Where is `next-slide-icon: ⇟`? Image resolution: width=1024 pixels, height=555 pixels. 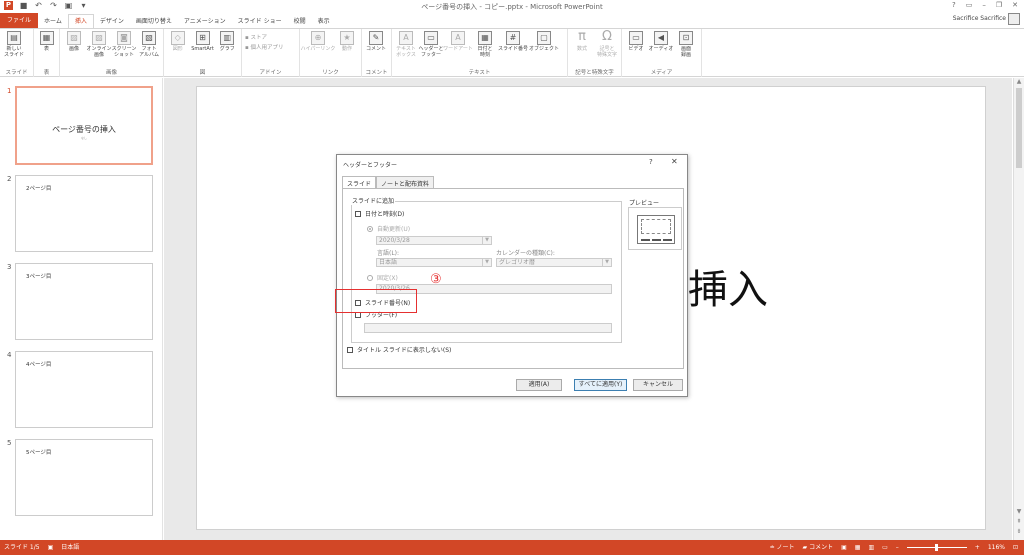 next-slide-icon: ⇟ is located at coordinates (1019, 531).